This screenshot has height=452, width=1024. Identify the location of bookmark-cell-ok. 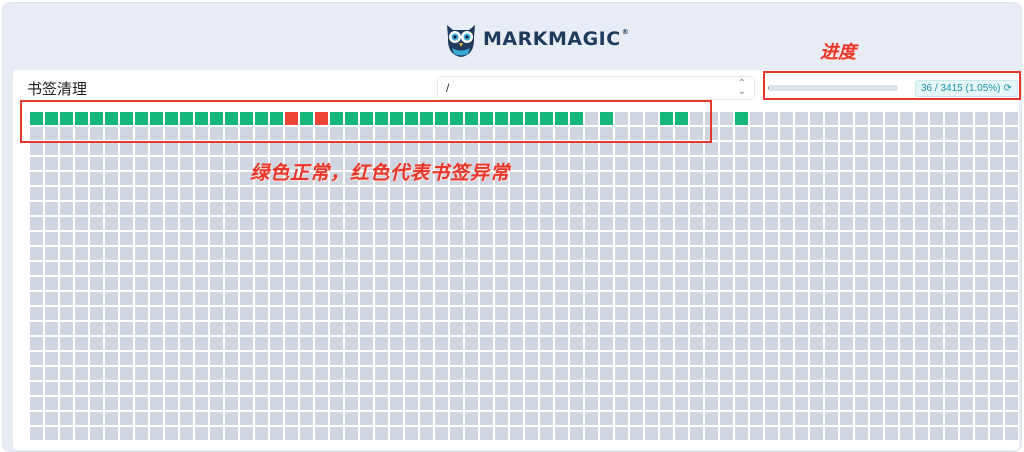
(81, 118).